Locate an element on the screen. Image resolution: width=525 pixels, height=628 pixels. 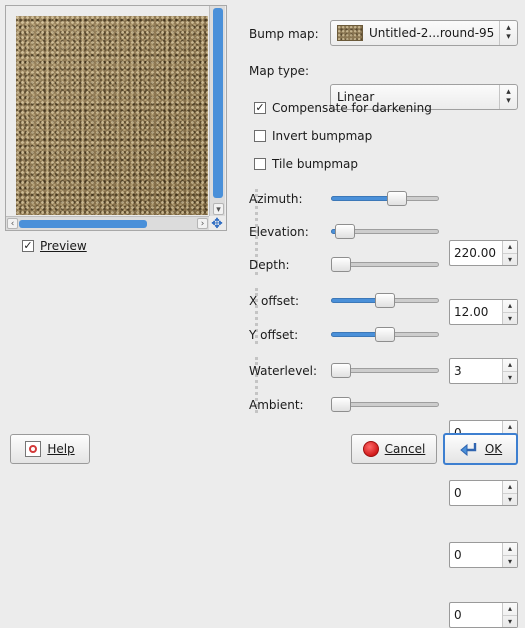
compensate-darkening-label: Compensate for darkening is located at coordinates (352, 108).